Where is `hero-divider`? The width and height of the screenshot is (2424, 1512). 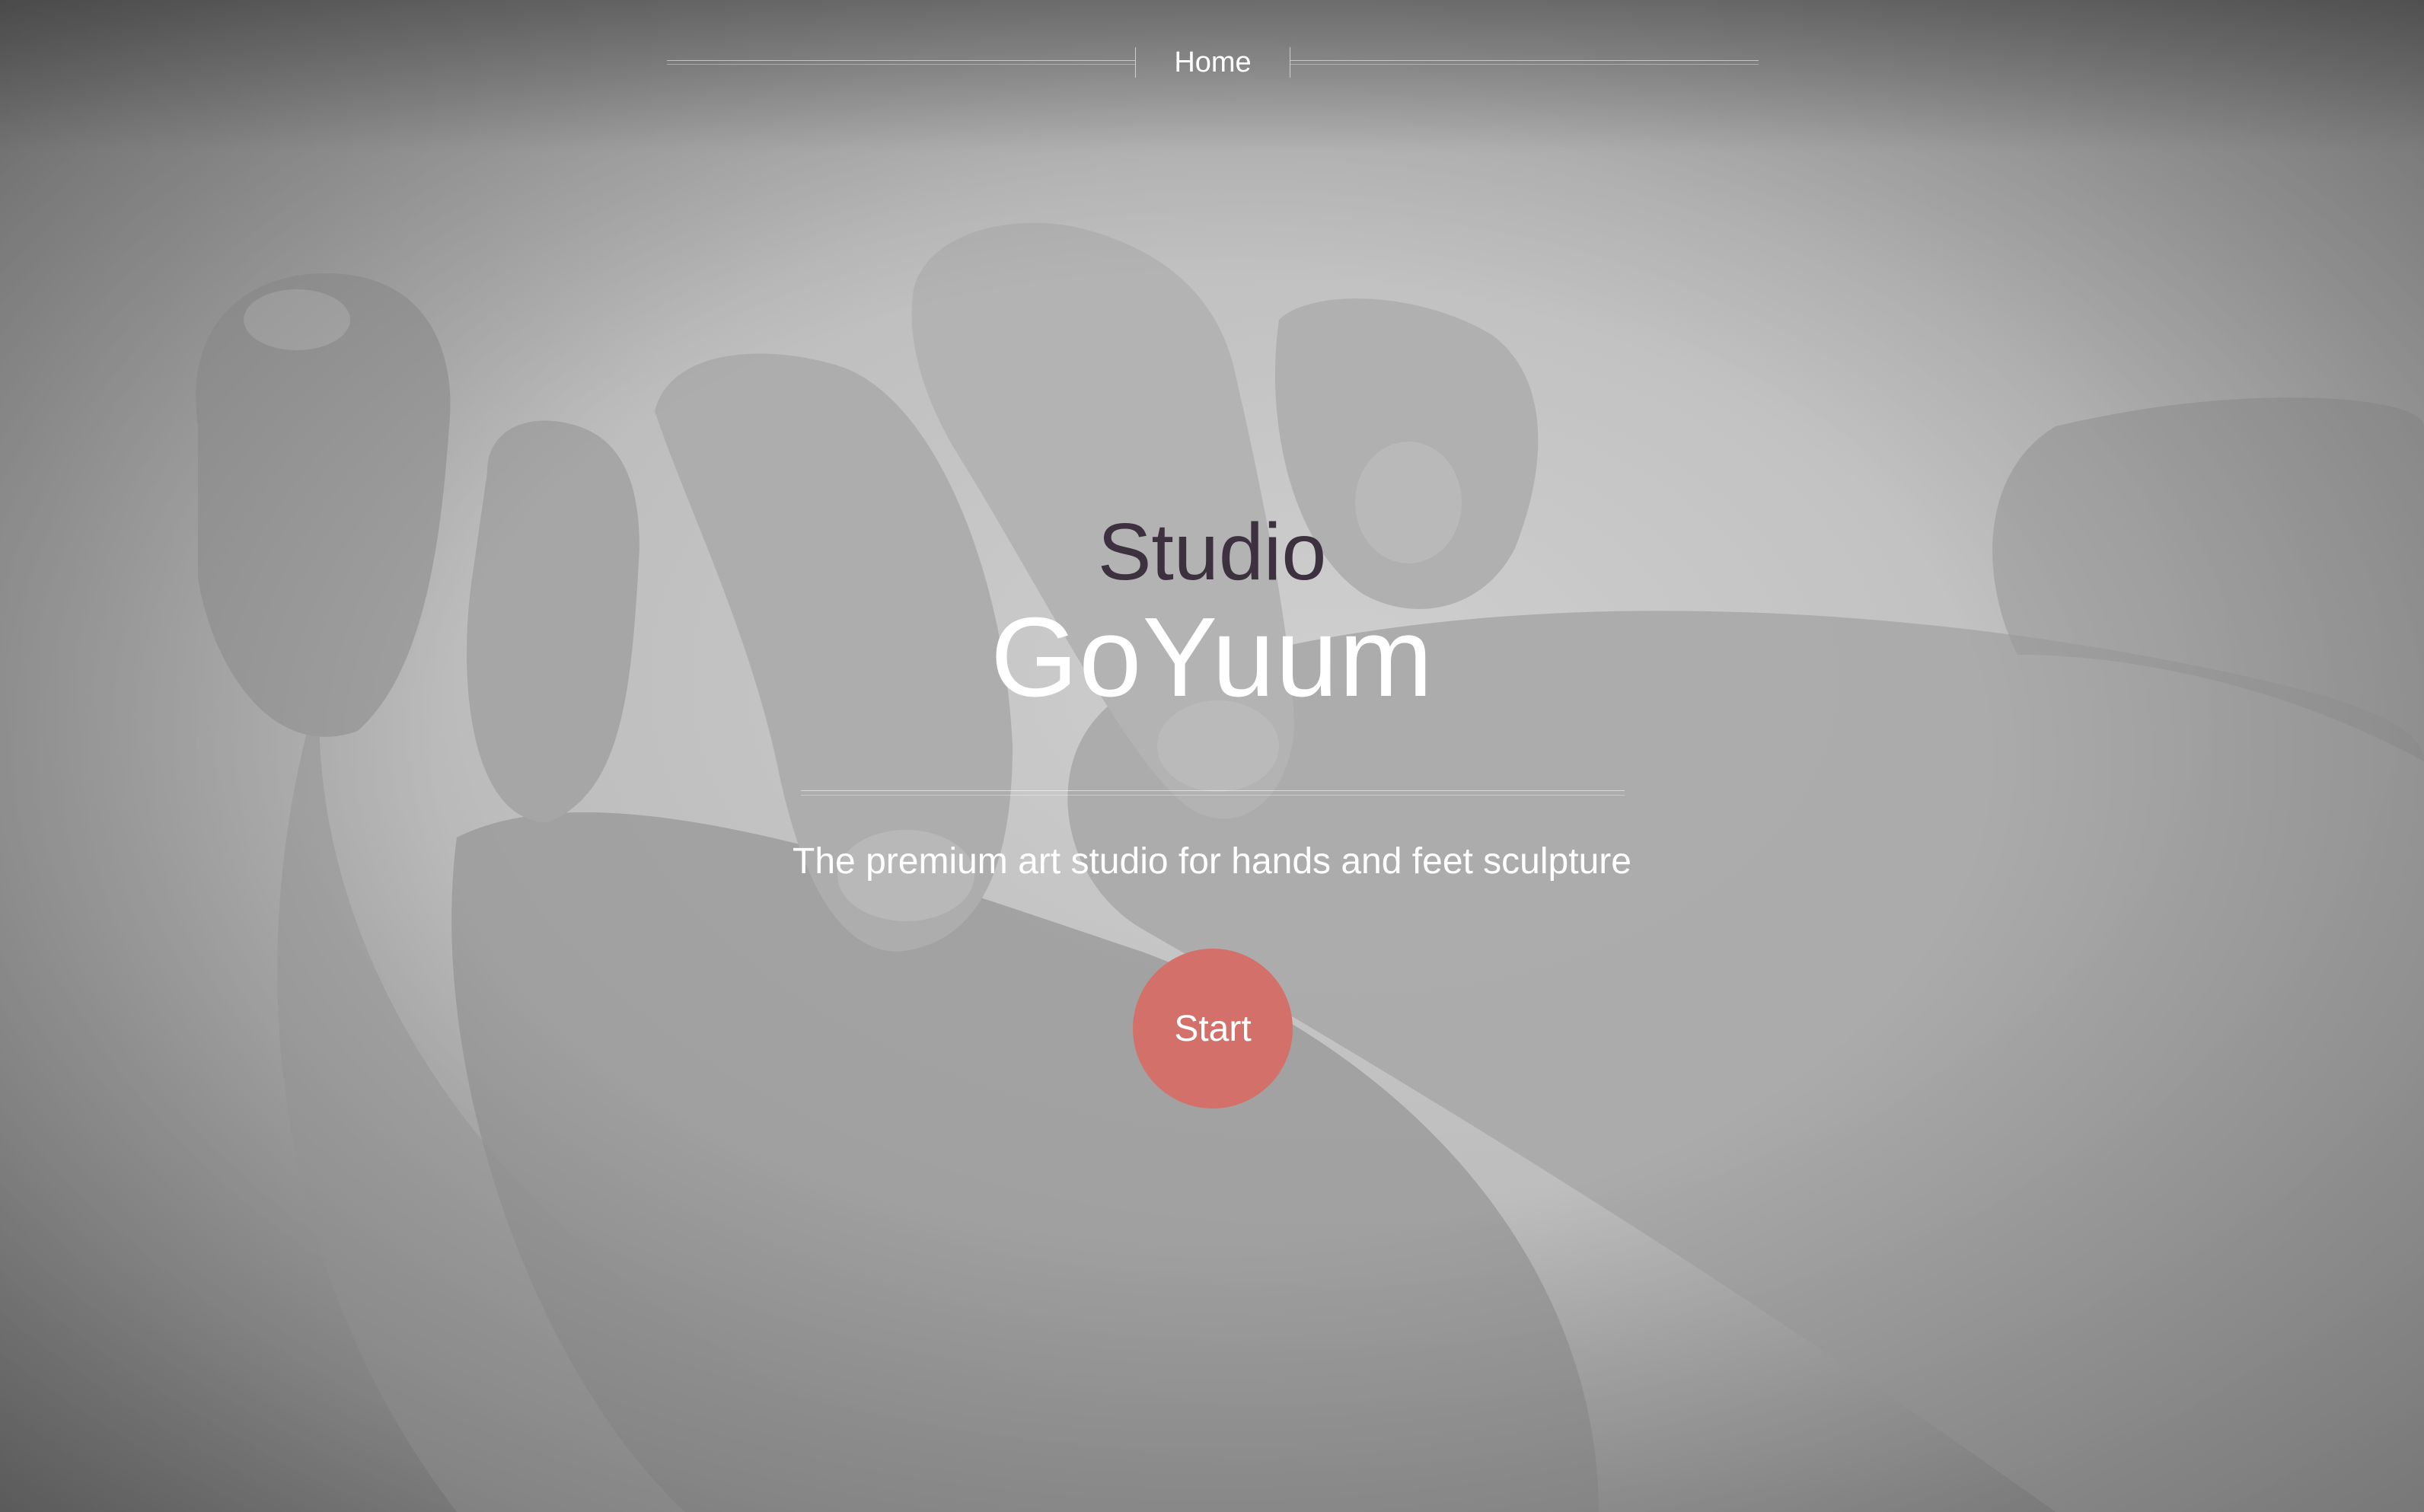
hero-divider is located at coordinates (1213, 793).